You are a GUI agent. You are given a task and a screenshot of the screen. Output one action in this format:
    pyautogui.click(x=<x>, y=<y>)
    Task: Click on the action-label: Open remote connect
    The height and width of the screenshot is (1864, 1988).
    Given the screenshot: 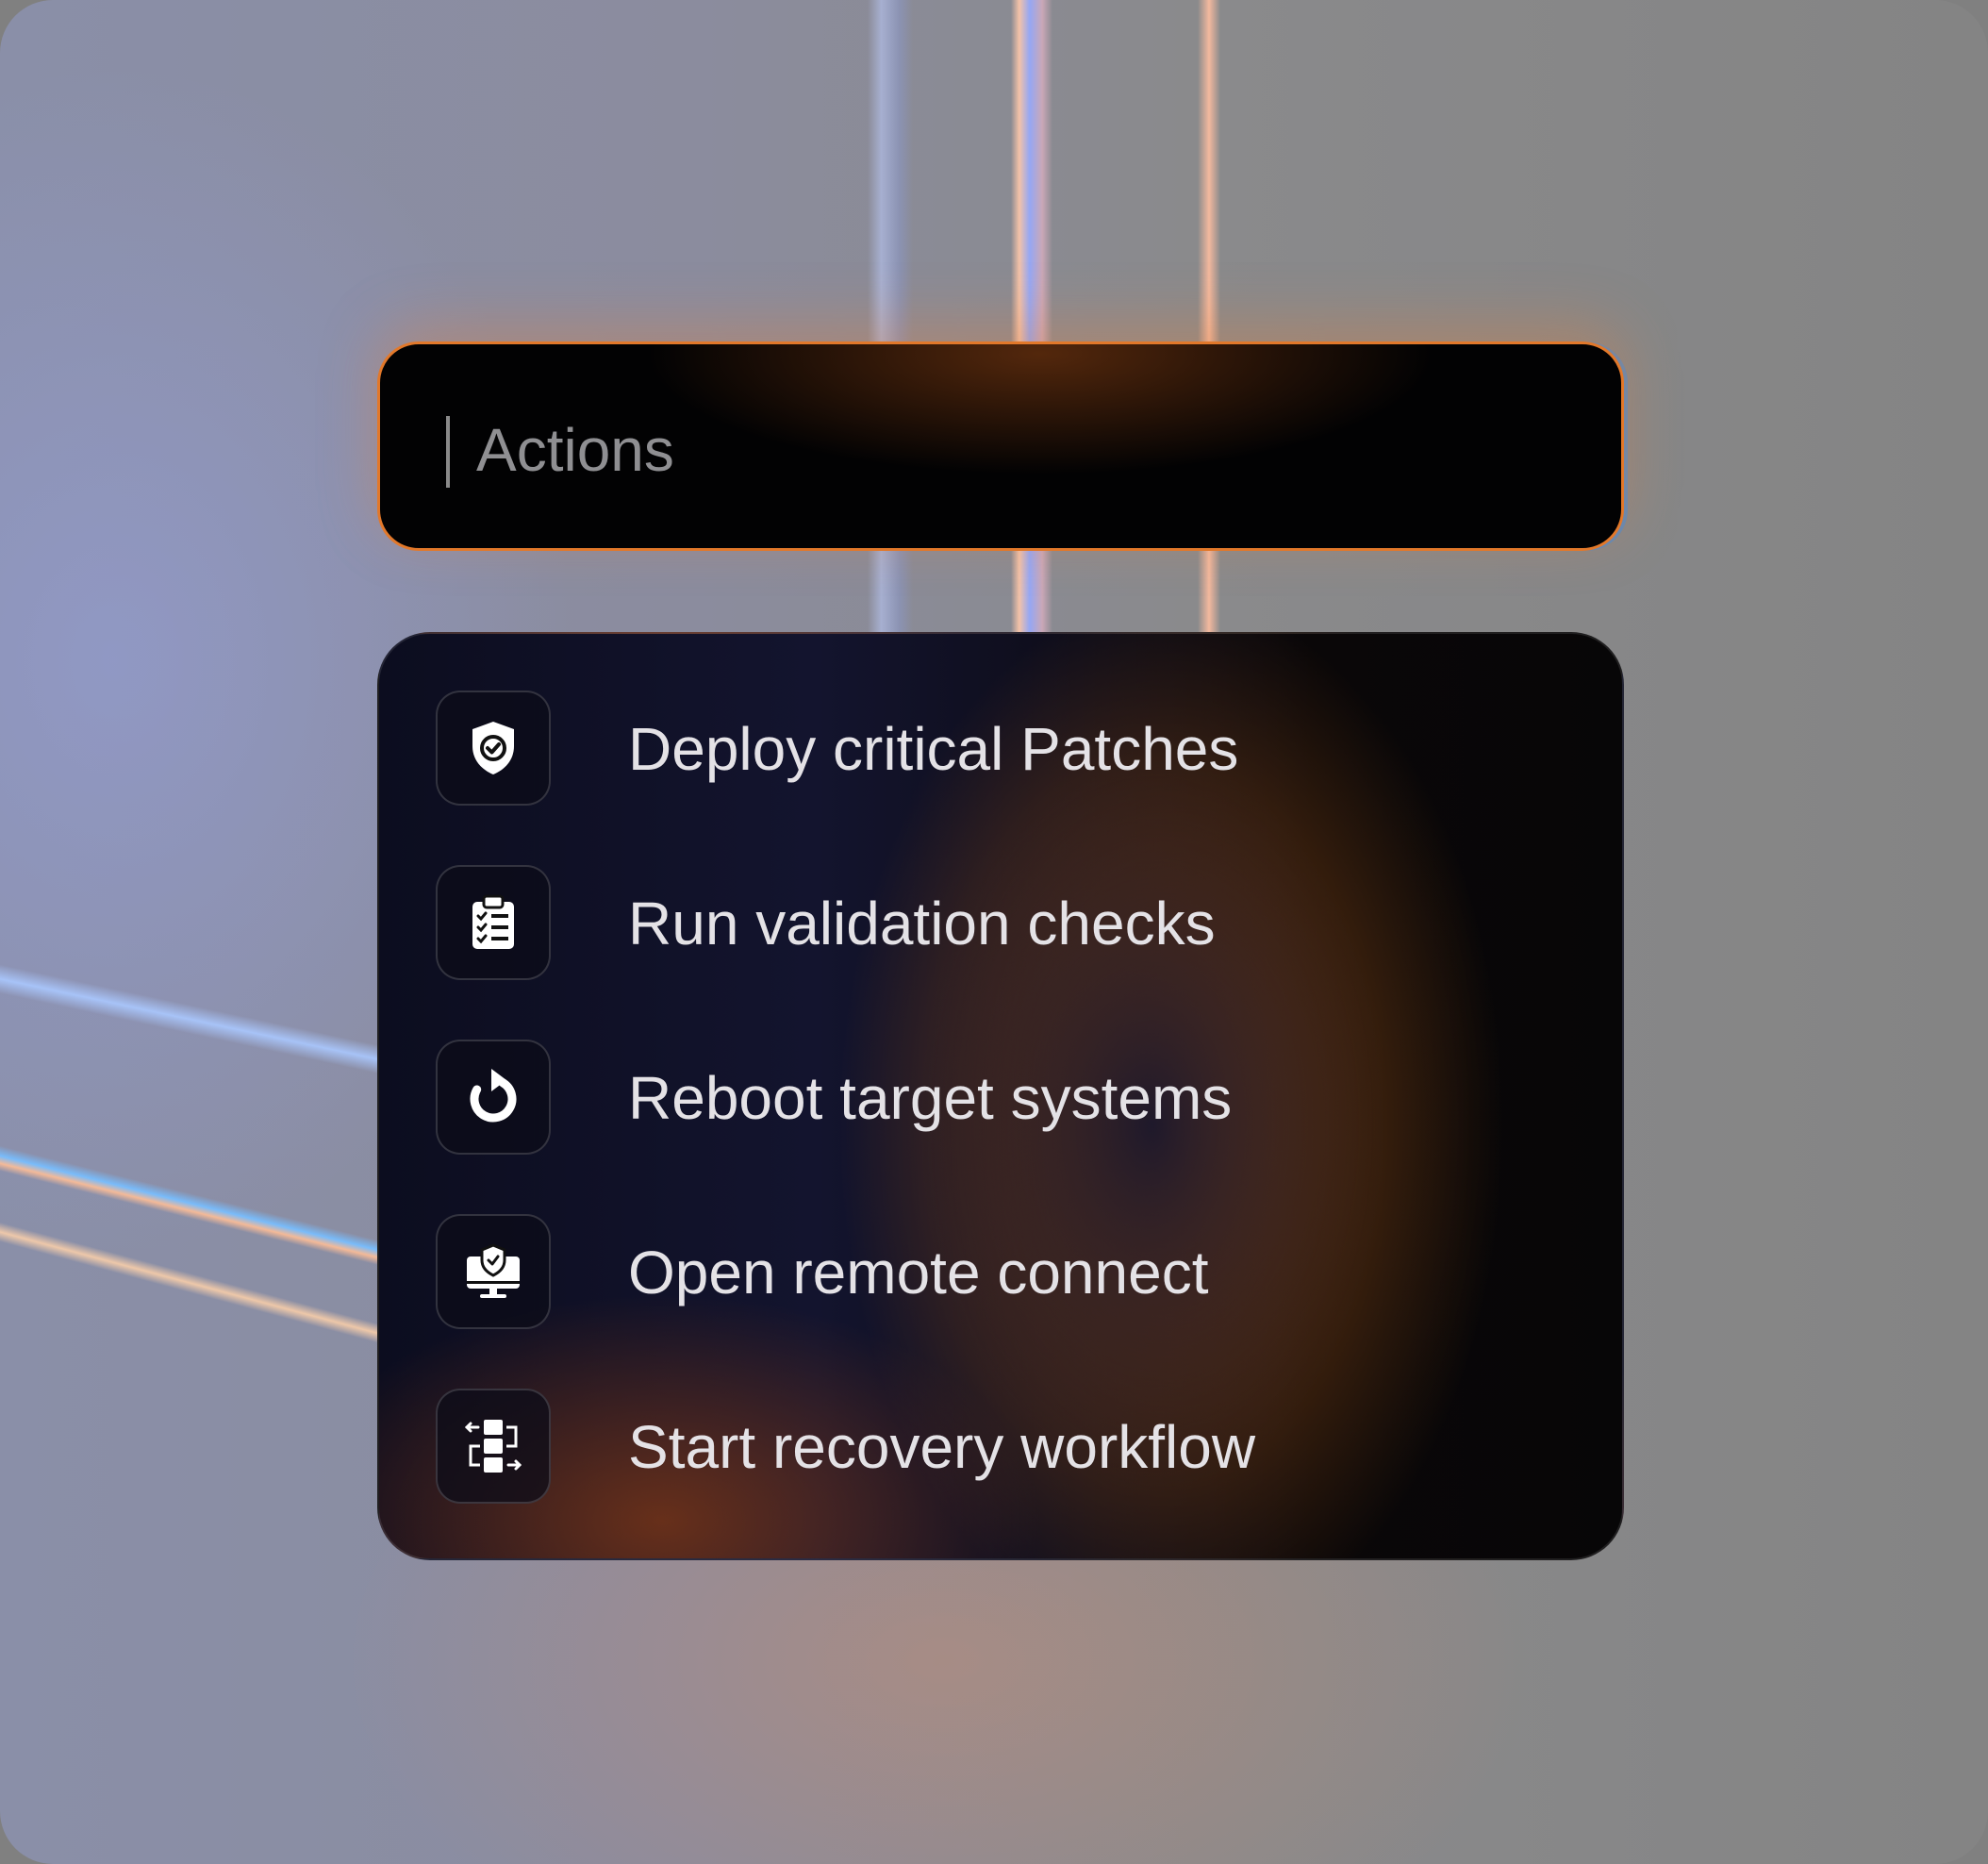 What is the action you would take?
    pyautogui.click(x=918, y=1273)
    